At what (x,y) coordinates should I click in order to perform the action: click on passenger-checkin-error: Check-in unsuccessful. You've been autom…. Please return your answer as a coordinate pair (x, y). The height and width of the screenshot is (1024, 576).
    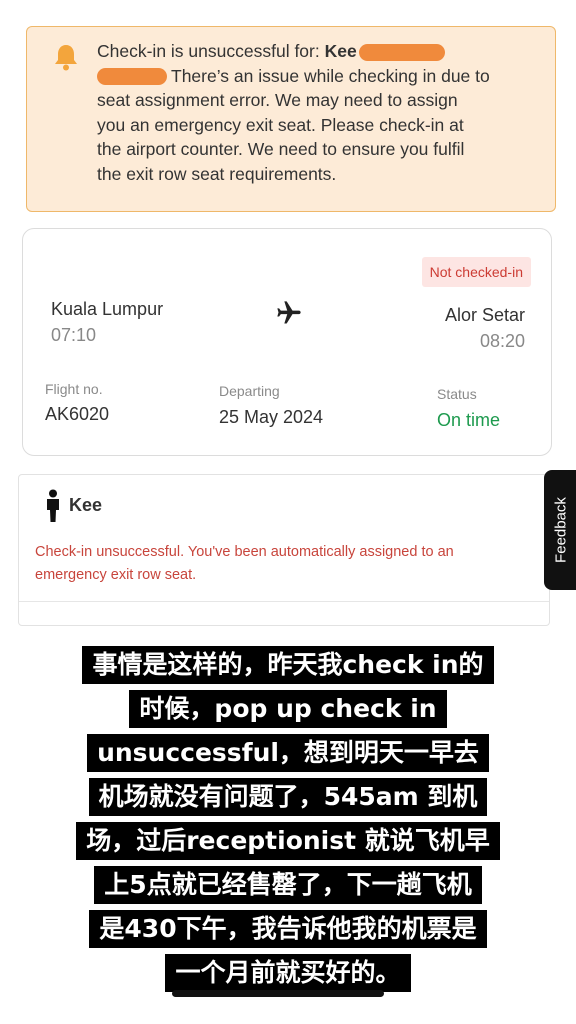
    Looking at the image, I should click on (285, 564).